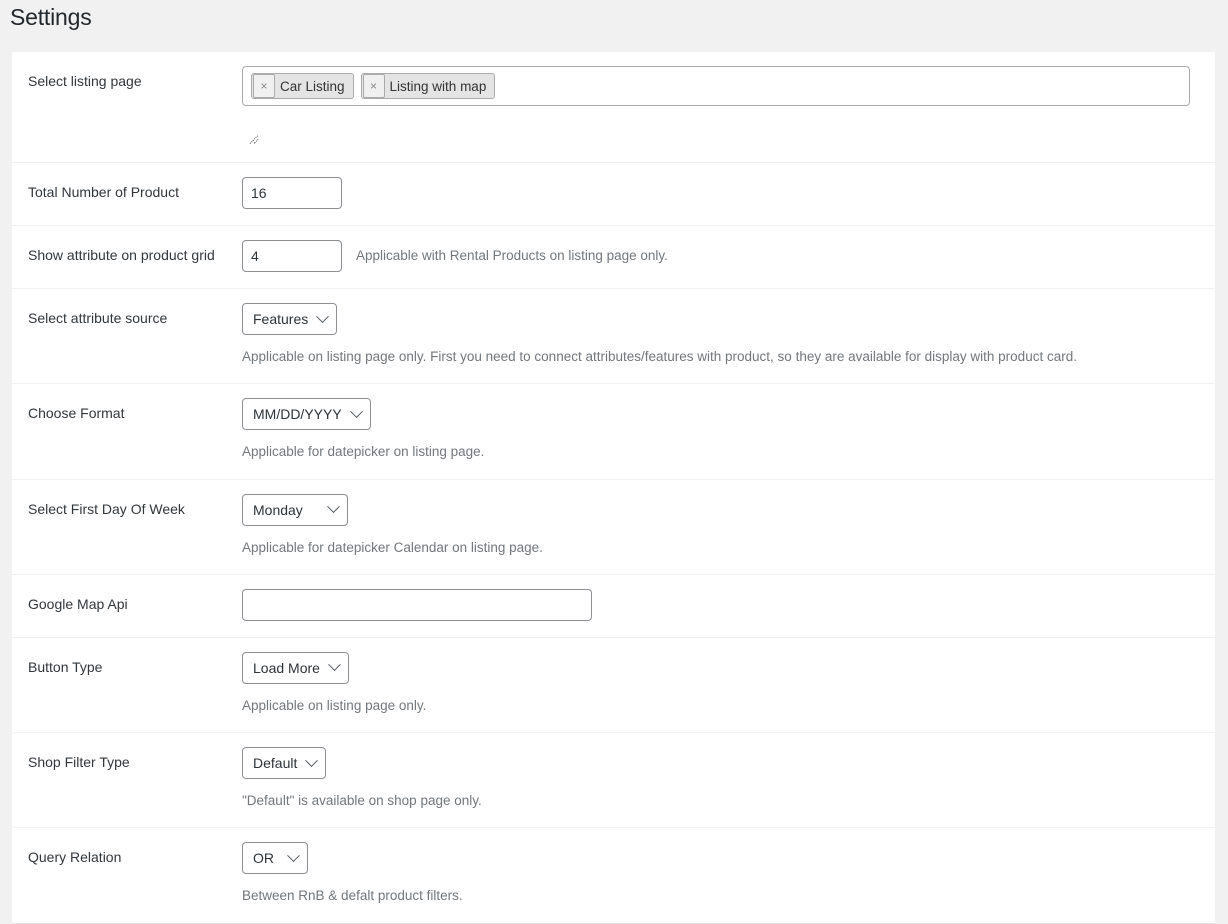  What do you see at coordinates (75, 857) in the screenshot?
I see `label-query-relation: Query Relation` at bounding box center [75, 857].